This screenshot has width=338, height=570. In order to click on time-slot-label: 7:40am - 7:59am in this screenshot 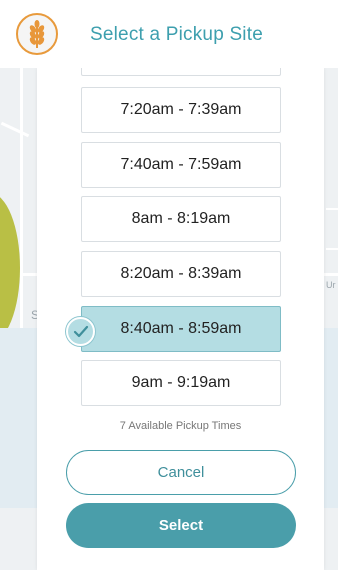, I will do `click(181, 164)`.